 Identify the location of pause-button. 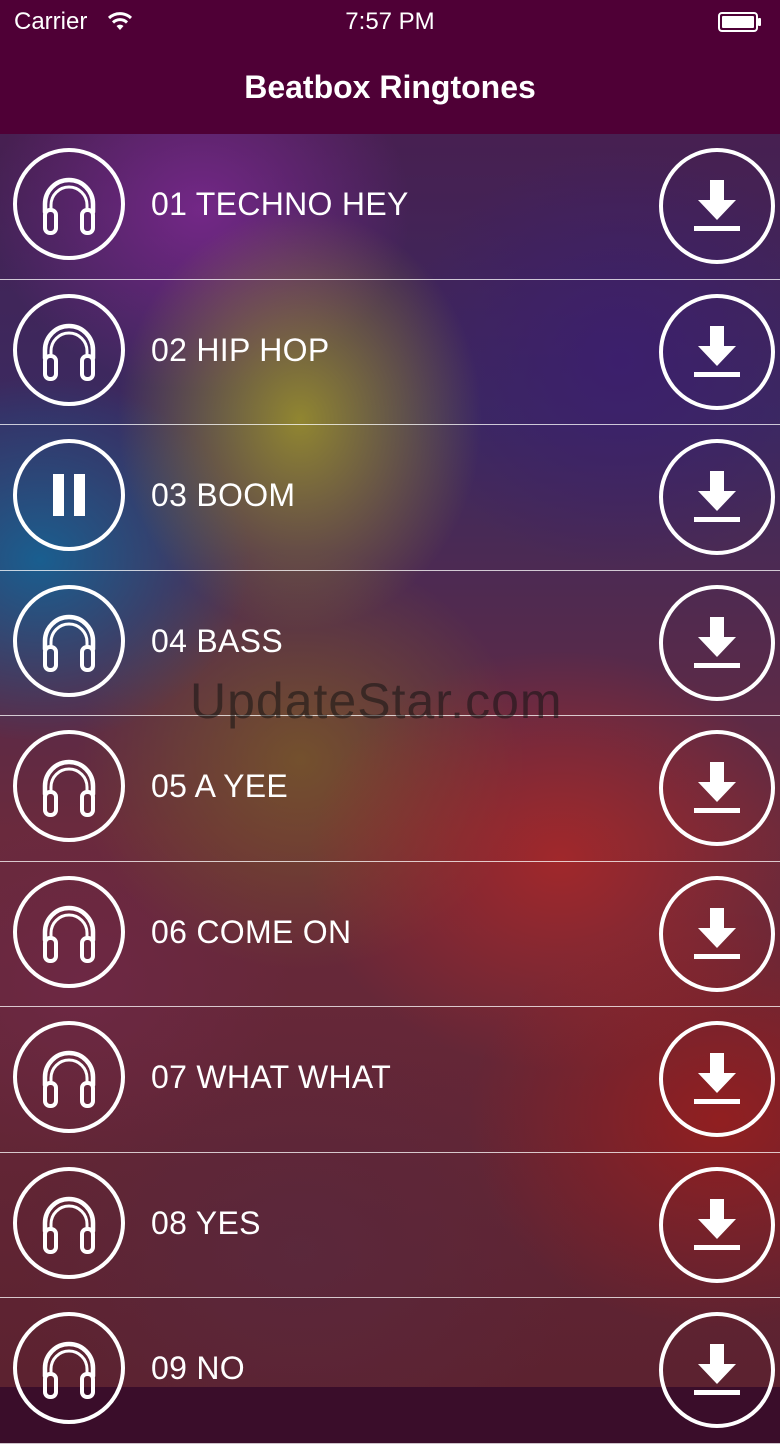
(69, 495).